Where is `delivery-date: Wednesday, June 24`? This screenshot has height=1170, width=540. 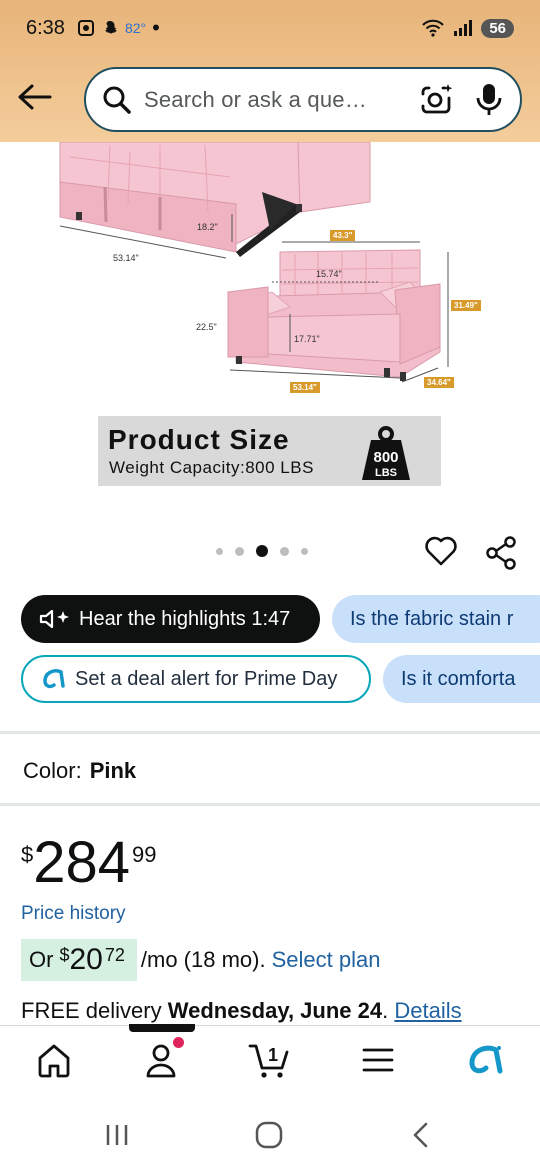
delivery-date: Wednesday, June 24 is located at coordinates (275, 1010).